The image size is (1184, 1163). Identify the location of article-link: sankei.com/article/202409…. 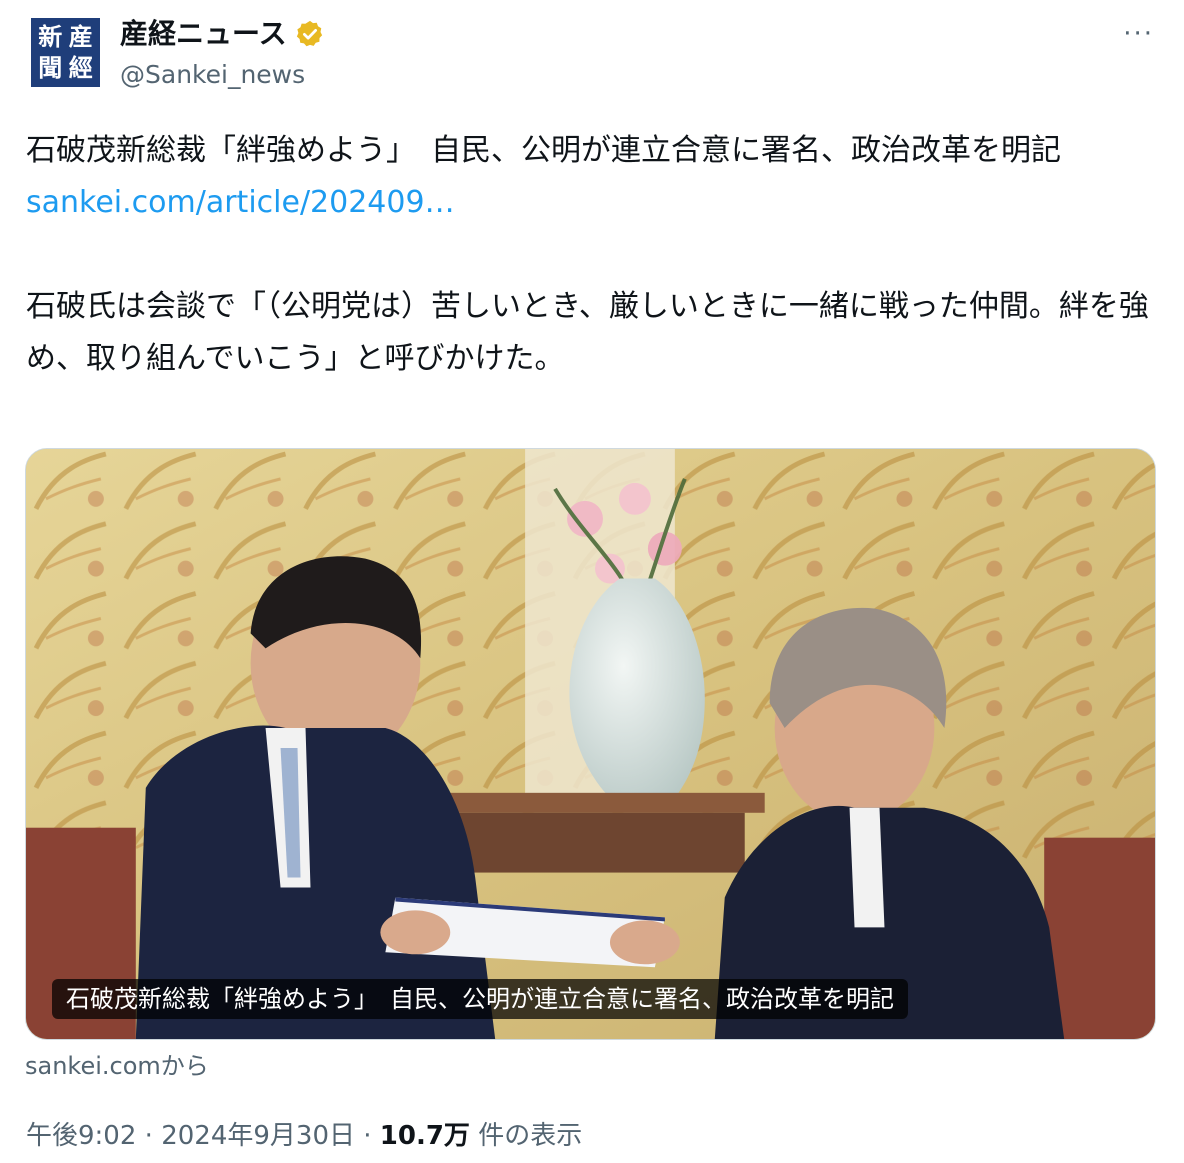
(240, 202).